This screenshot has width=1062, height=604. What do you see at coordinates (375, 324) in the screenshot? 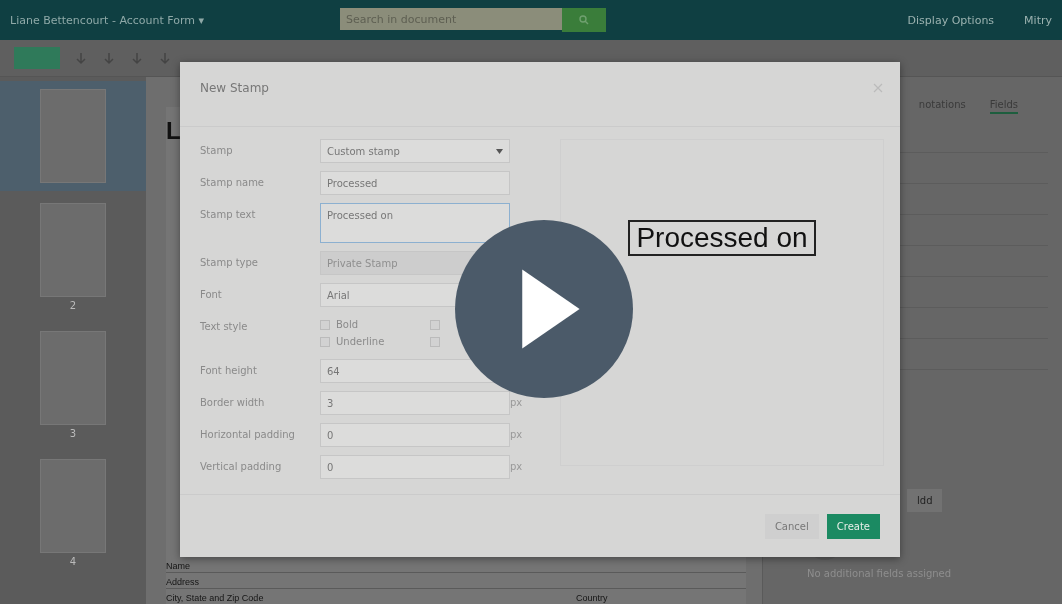
I see `checkbox: Bold` at bounding box center [375, 324].